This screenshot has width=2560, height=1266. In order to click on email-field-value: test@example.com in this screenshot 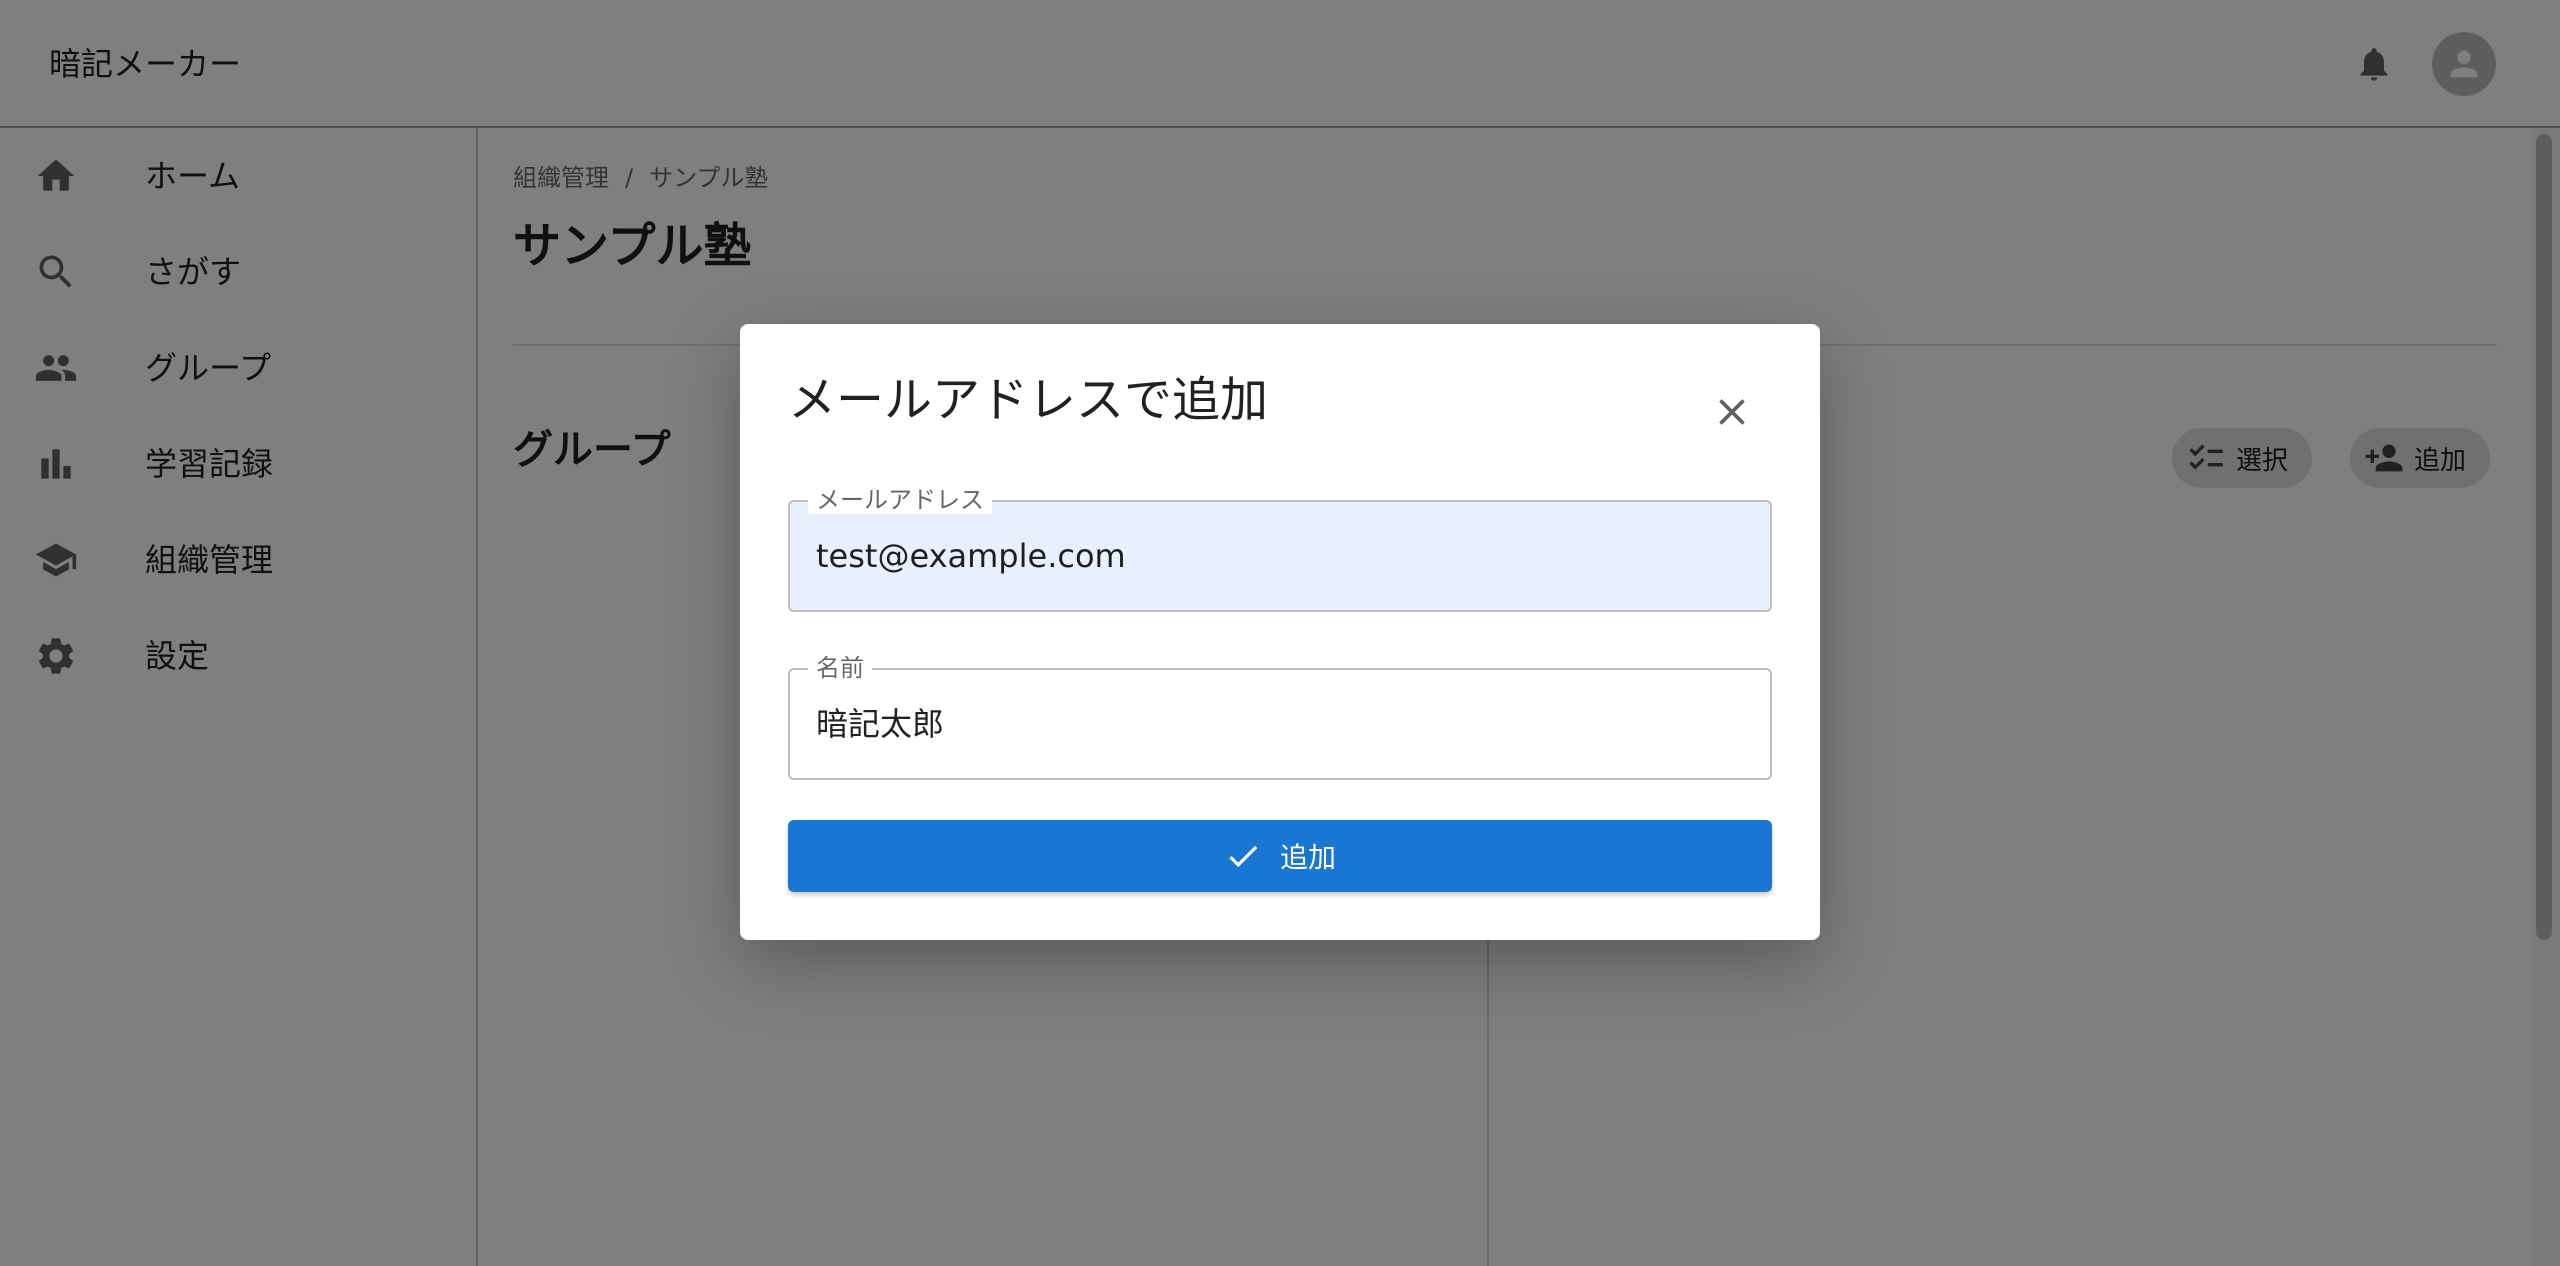, I will do `click(971, 556)`.